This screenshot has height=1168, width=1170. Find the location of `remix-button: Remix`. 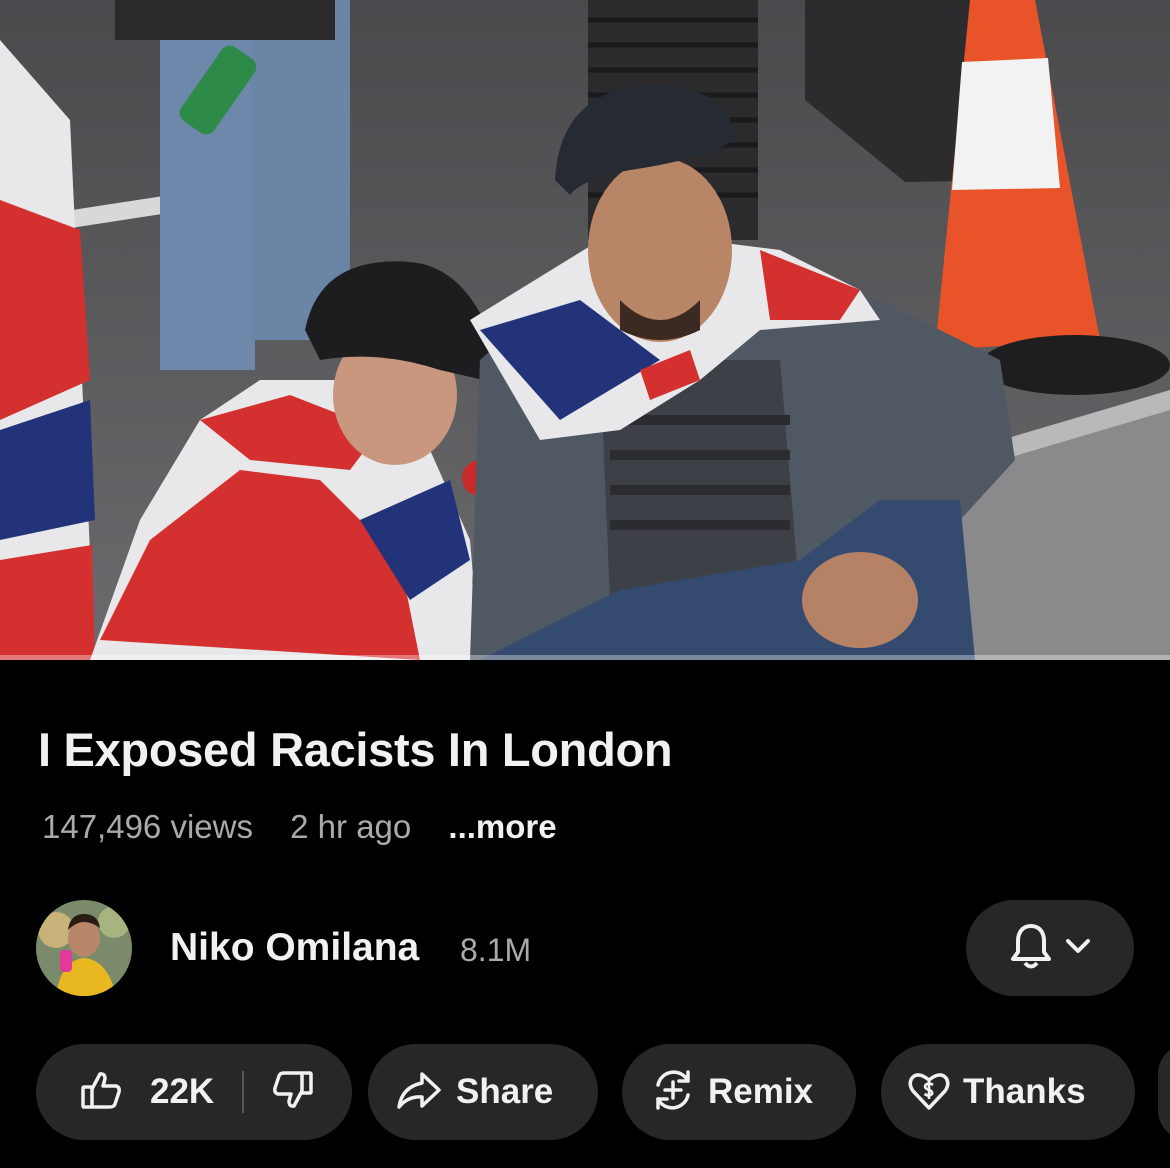

remix-button: Remix is located at coordinates (739, 1092).